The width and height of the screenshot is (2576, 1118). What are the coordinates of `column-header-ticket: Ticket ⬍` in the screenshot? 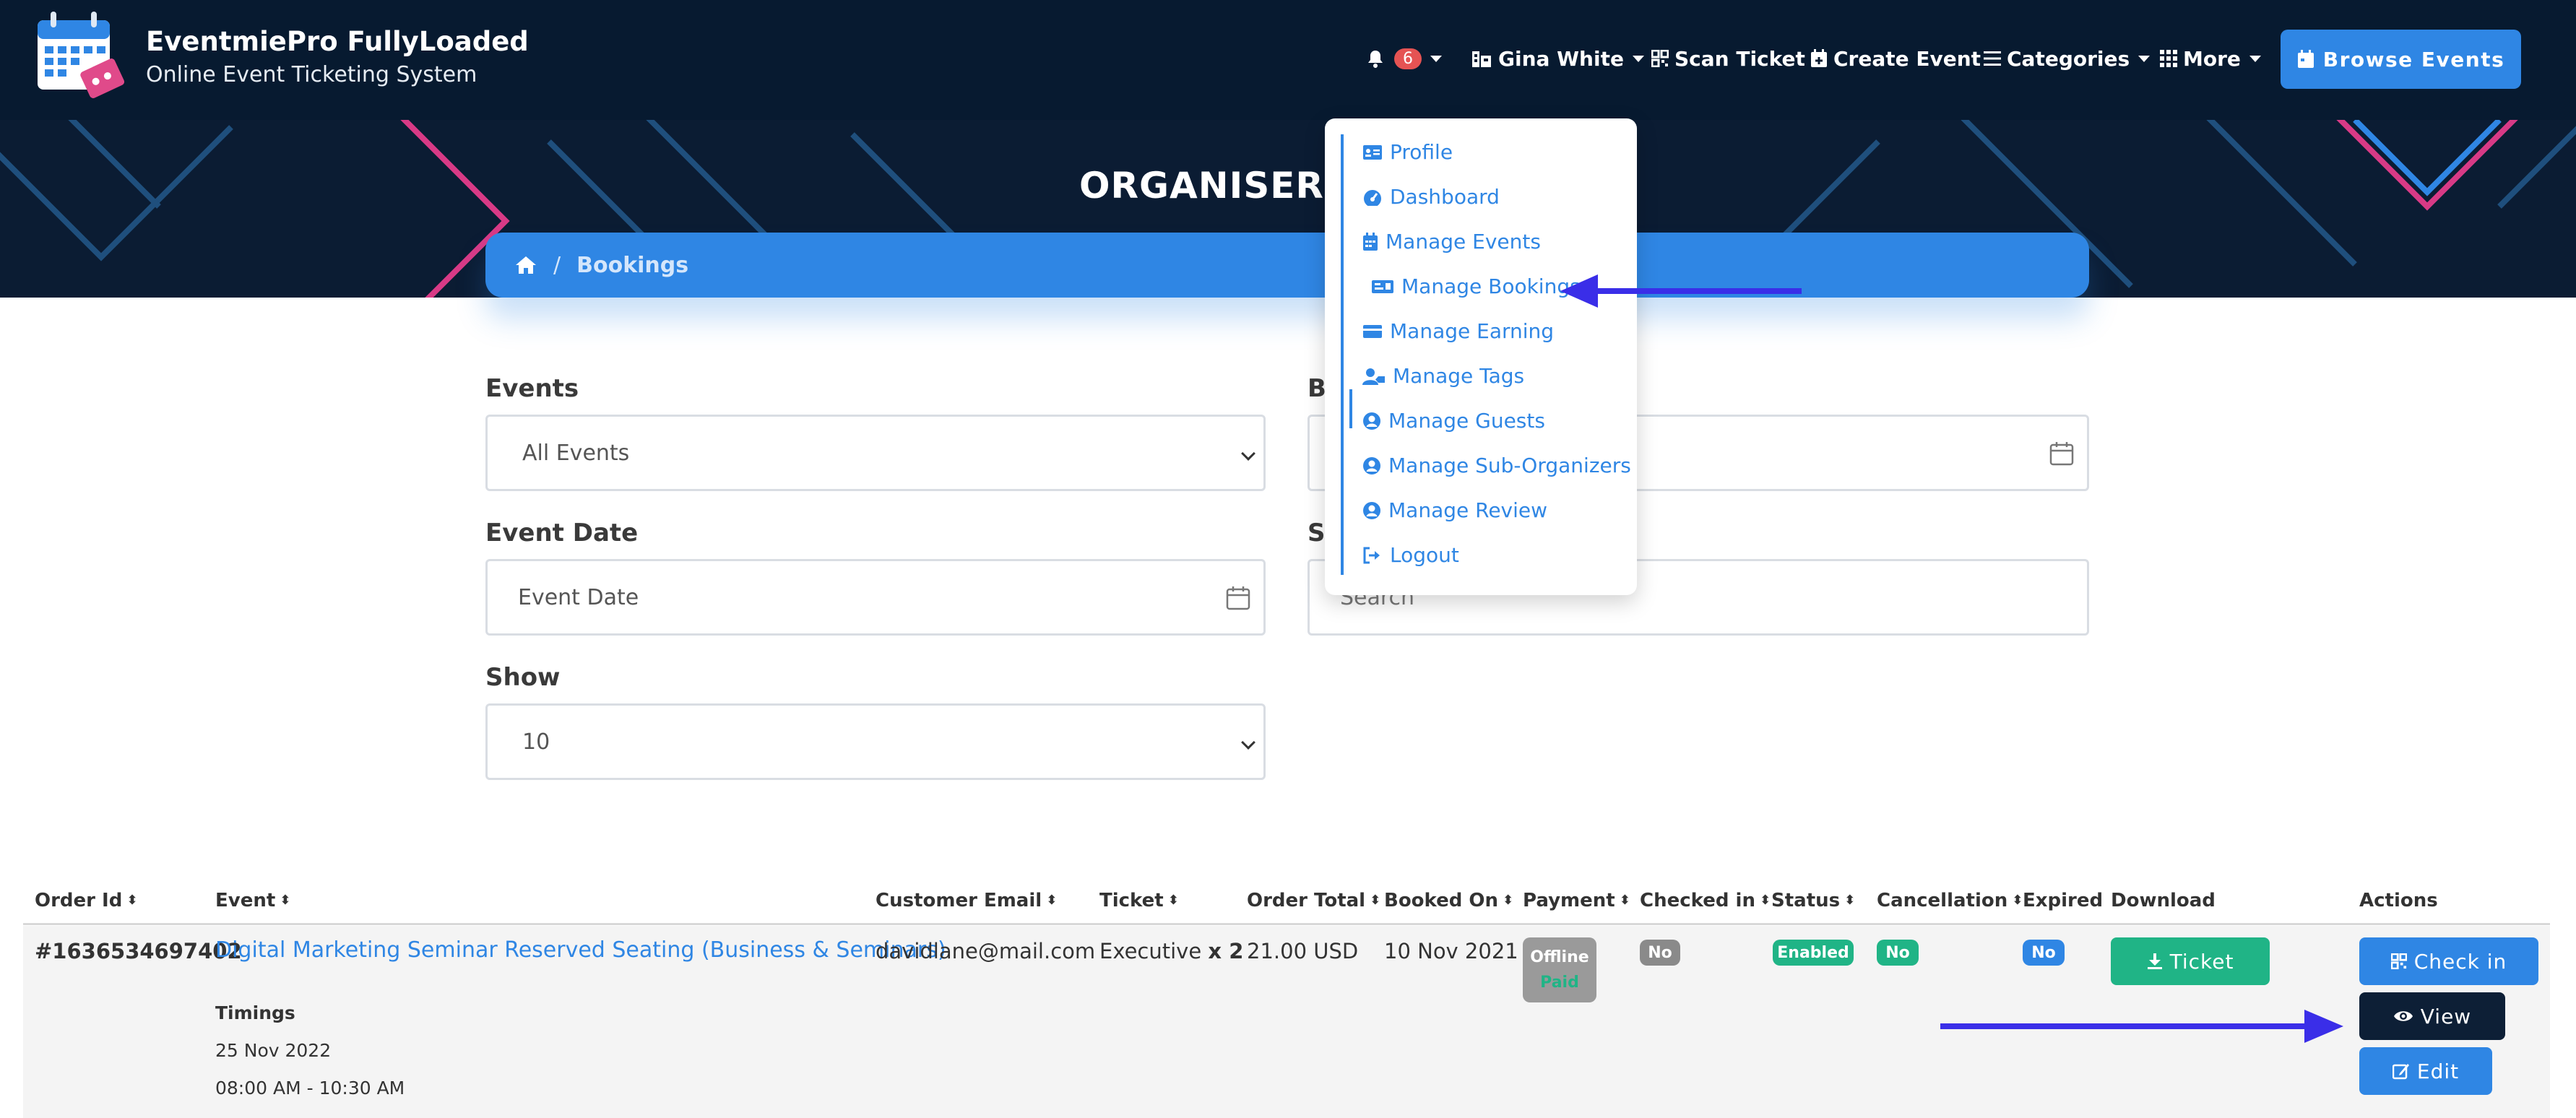 It's located at (1139, 900).